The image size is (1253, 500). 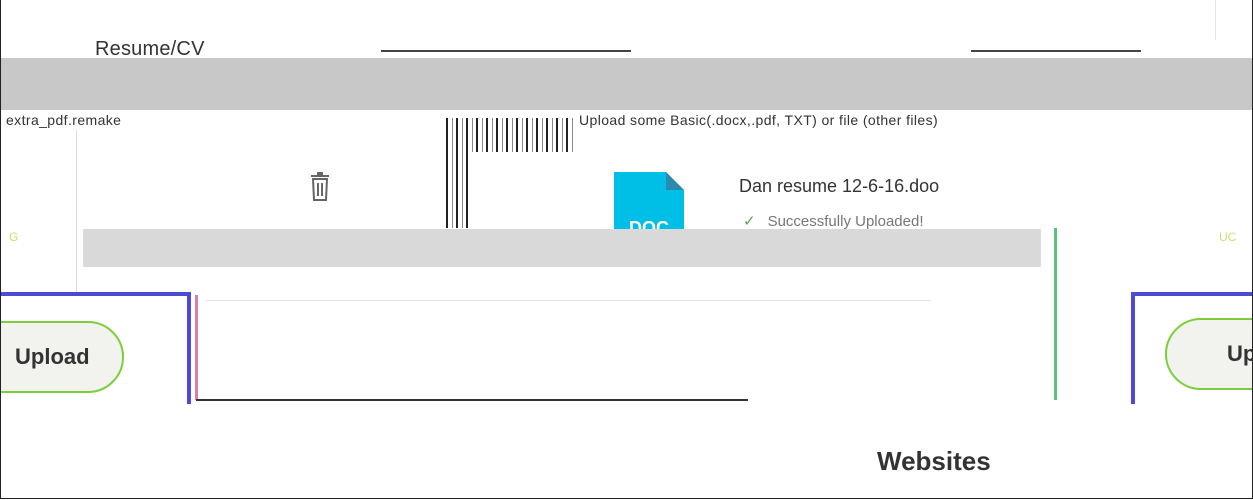 I want to click on upload-button-right: Up, so click(x=1208, y=354).